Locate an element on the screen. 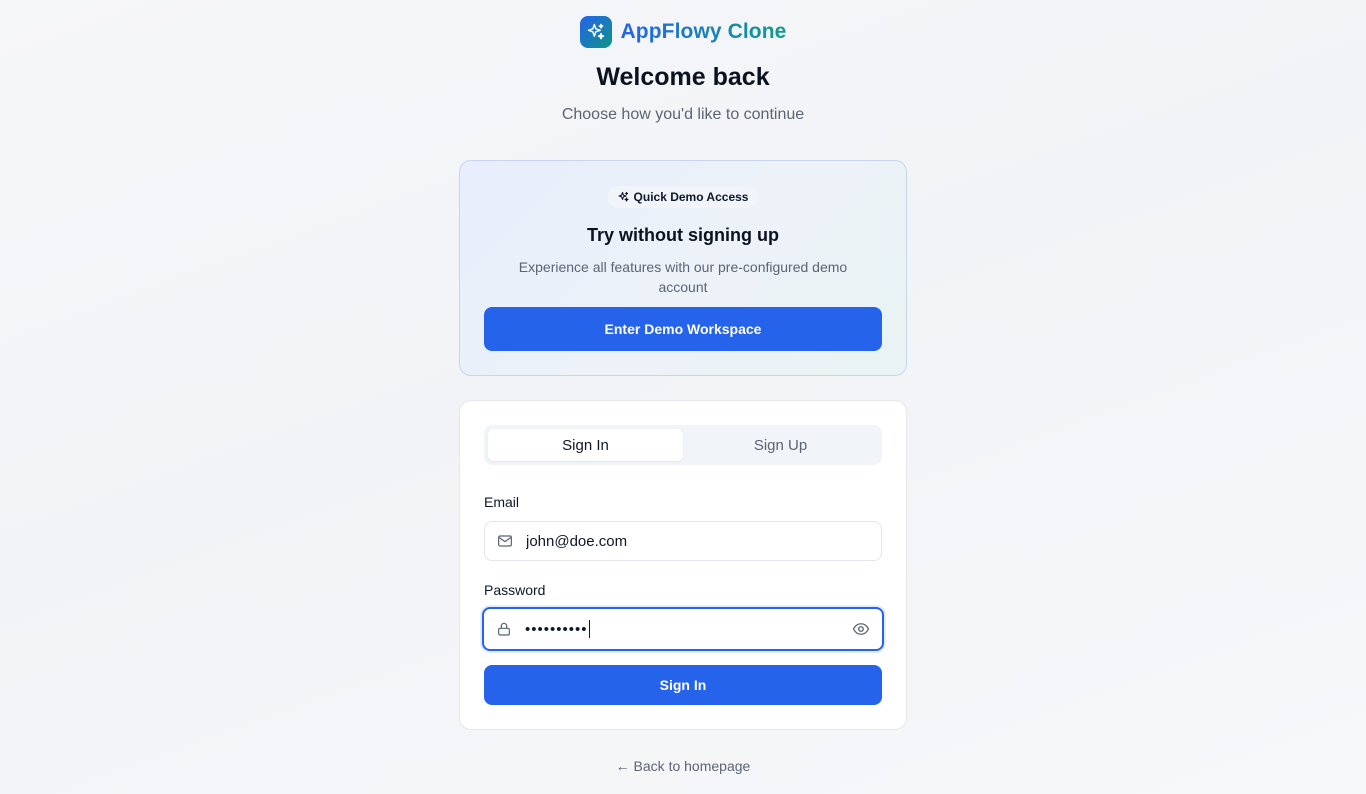  email-input is located at coordinates (703, 541).